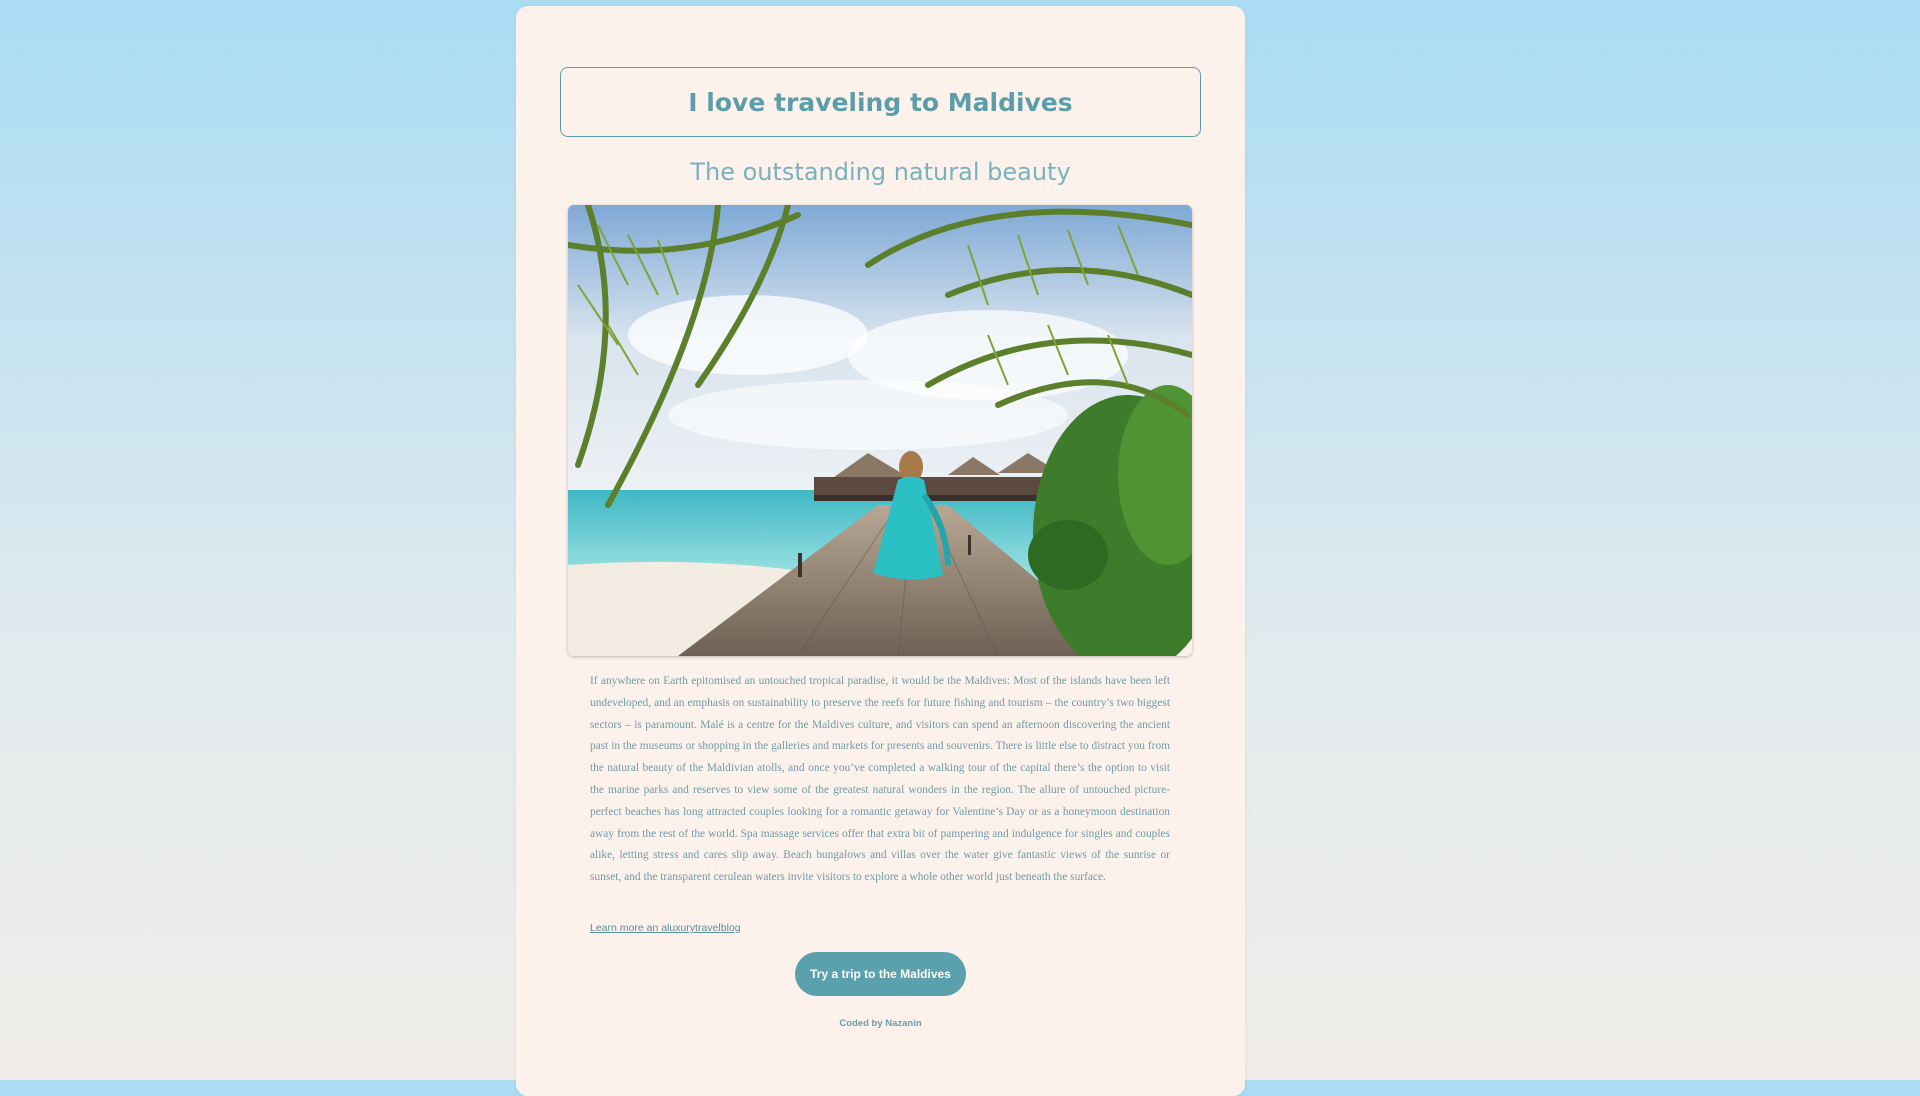 The height and width of the screenshot is (1096, 1920). What do you see at coordinates (880, 430) in the screenshot?
I see `maldives-boardwalk-photo` at bounding box center [880, 430].